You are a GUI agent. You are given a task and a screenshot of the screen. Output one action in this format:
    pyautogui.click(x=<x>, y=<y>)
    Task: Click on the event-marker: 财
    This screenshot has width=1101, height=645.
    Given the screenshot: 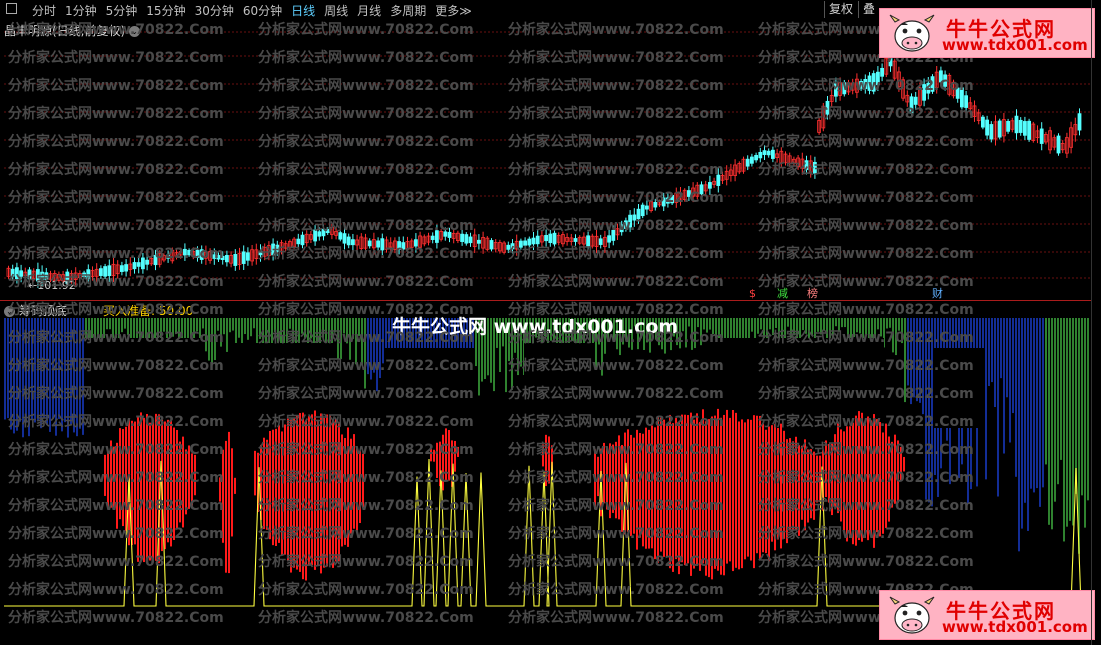 What is the action you would take?
    pyautogui.click(x=937, y=293)
    